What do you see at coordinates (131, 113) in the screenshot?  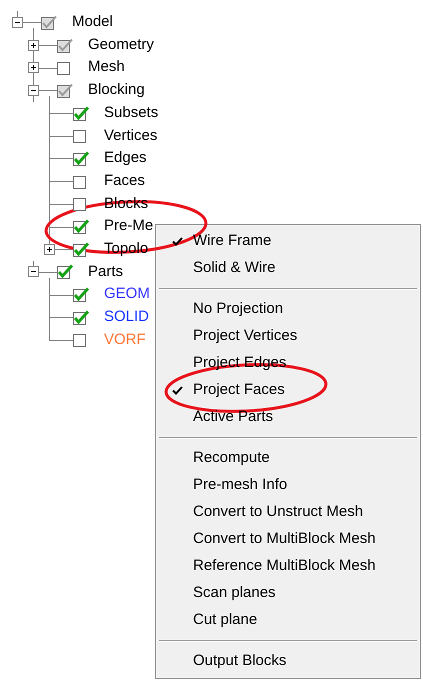 I see `tree-item-label: Subsets` at bounding box center [131, 113].